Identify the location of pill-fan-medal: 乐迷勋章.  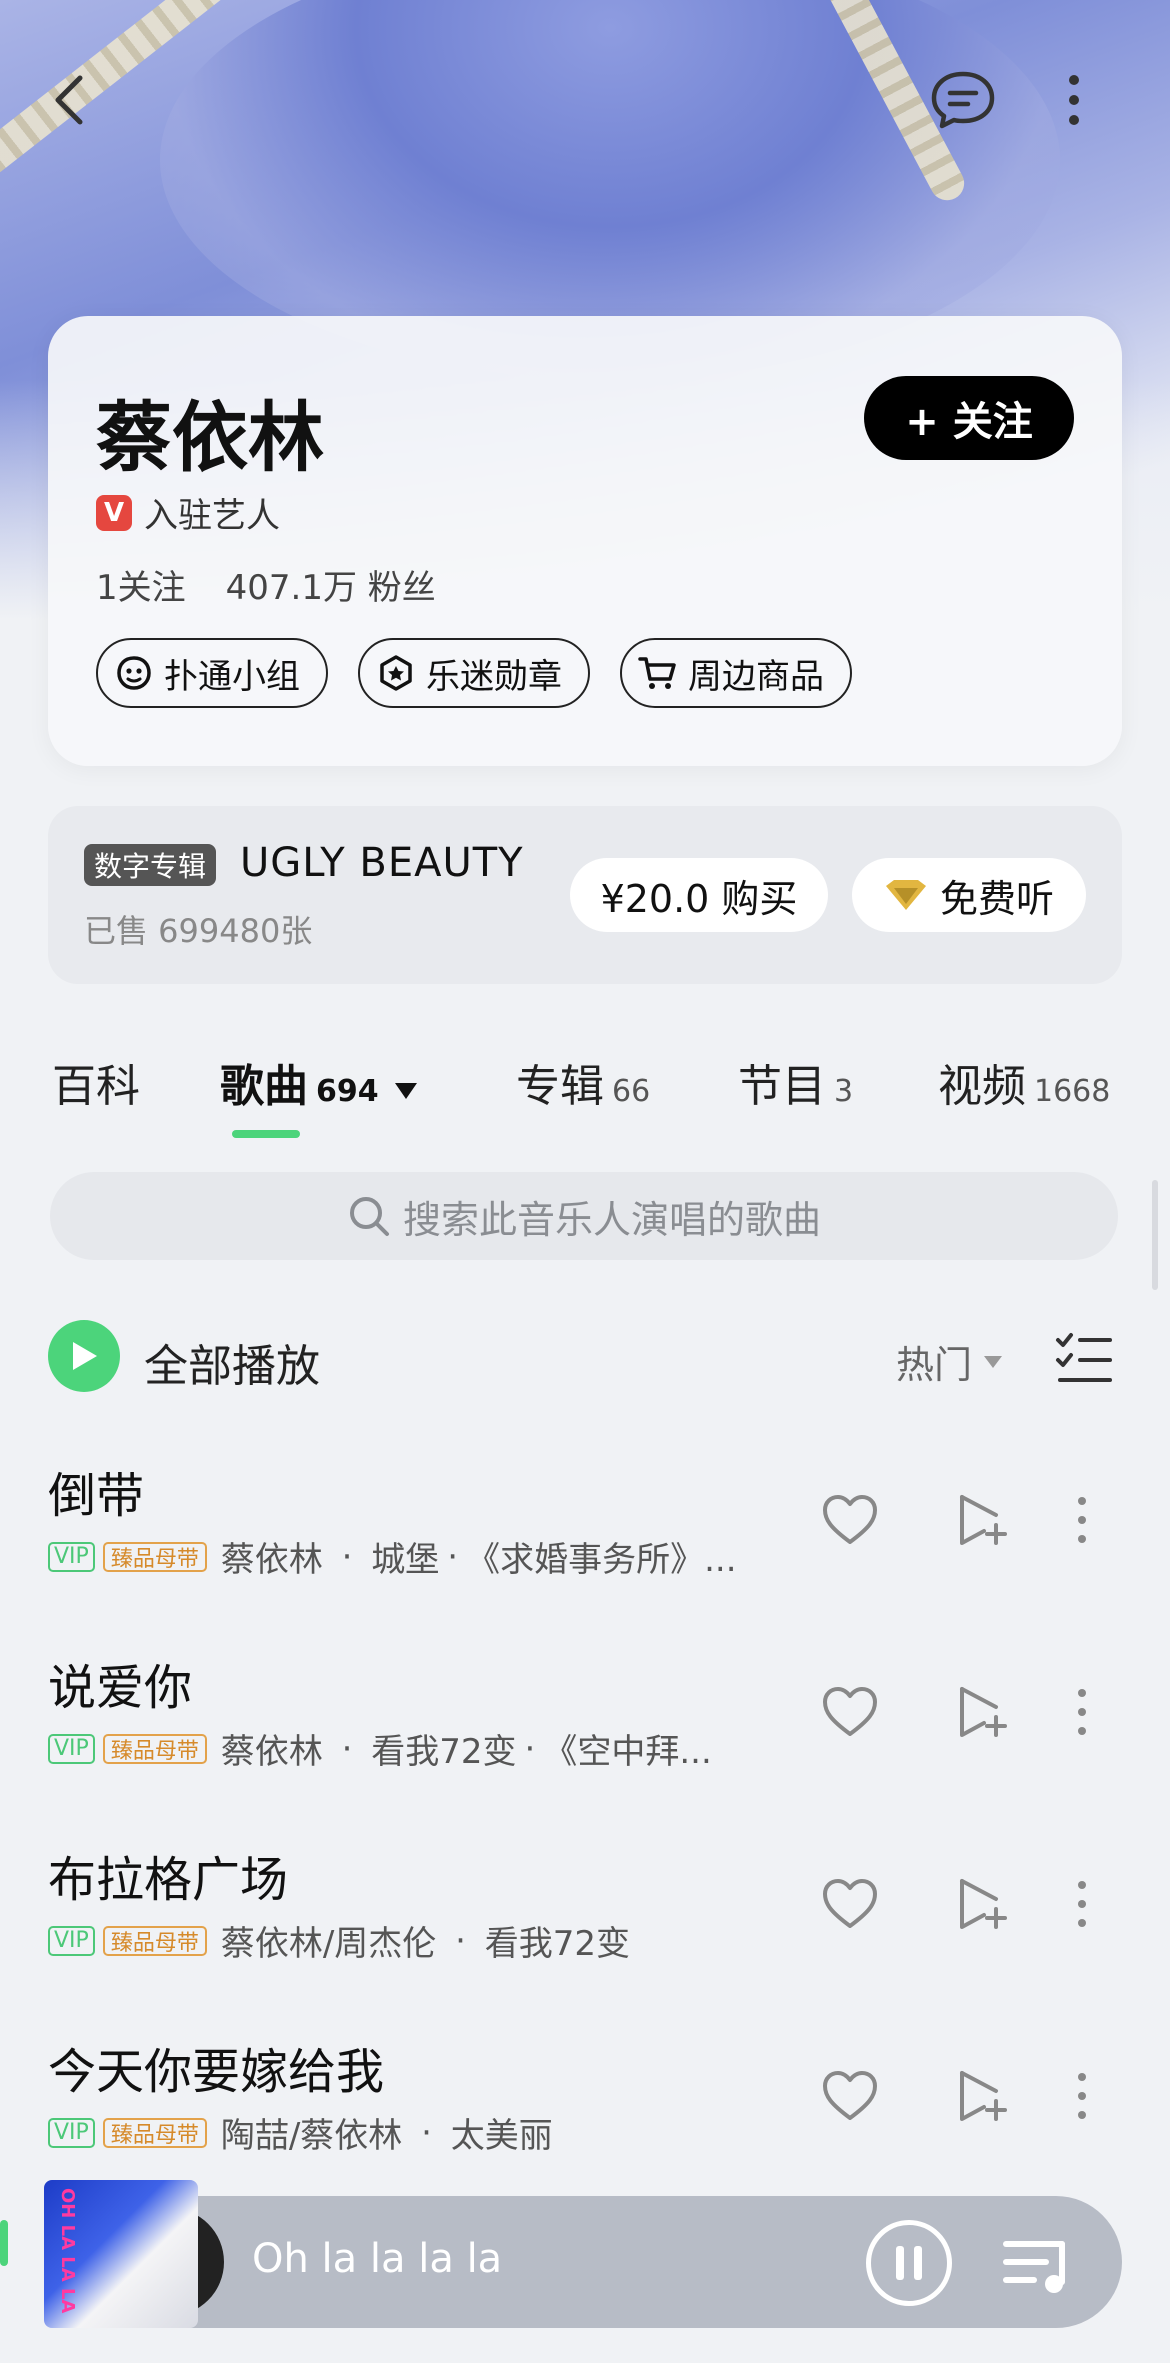
(474, 673).